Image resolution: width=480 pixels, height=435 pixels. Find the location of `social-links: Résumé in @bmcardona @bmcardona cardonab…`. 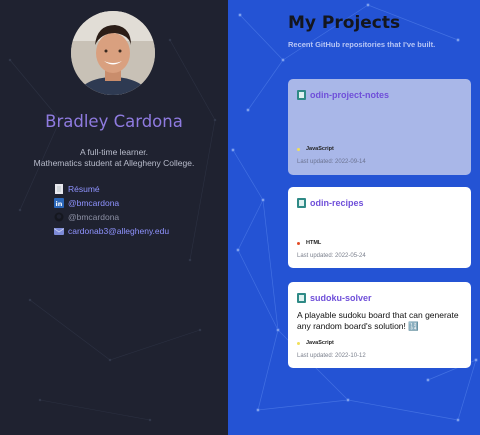

social-links: Résumé in @bmcardona @bmcardona cardonab… is located at coordinates (111, 210).